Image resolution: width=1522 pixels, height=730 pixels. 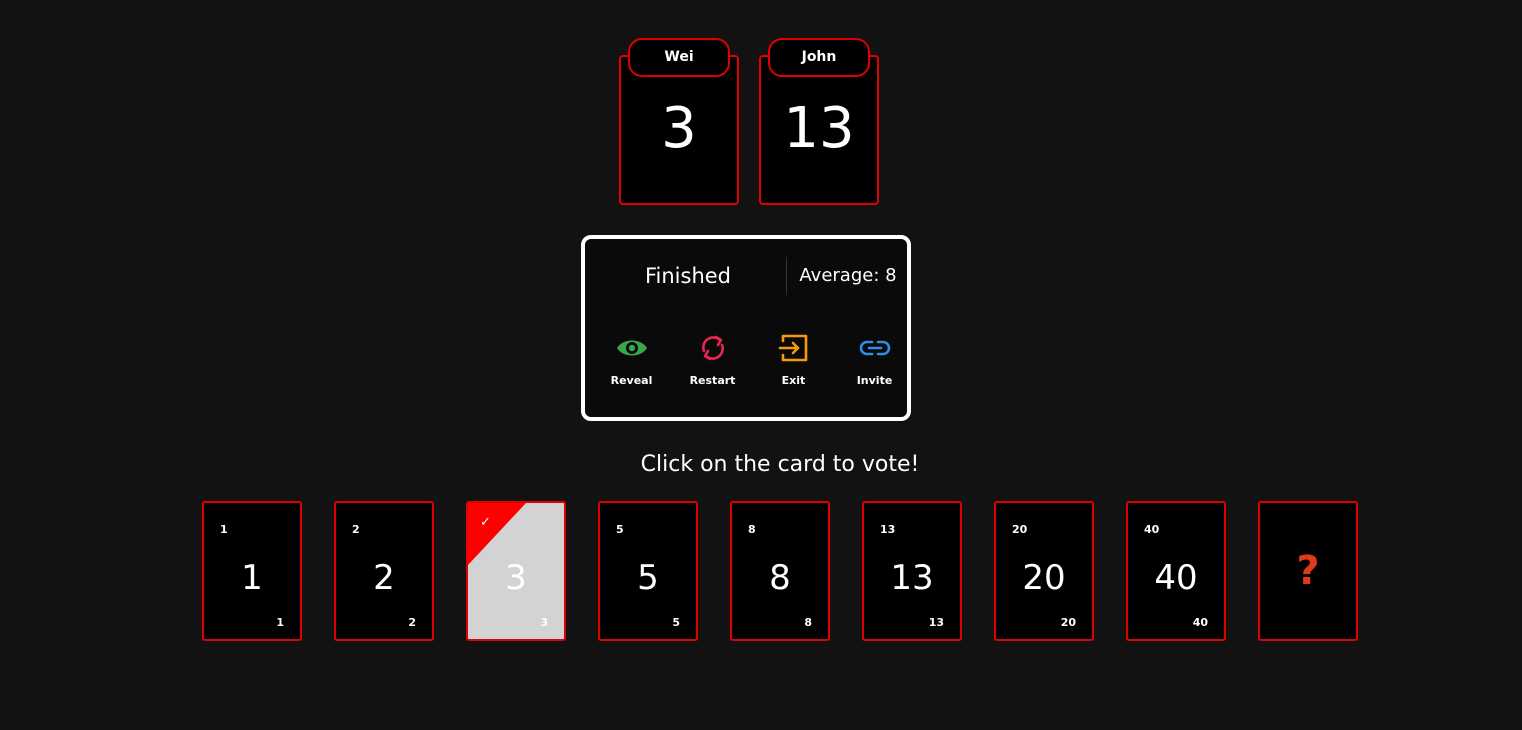 I want to click on player-seat-john: 13 John, so click(x=819, y=121).